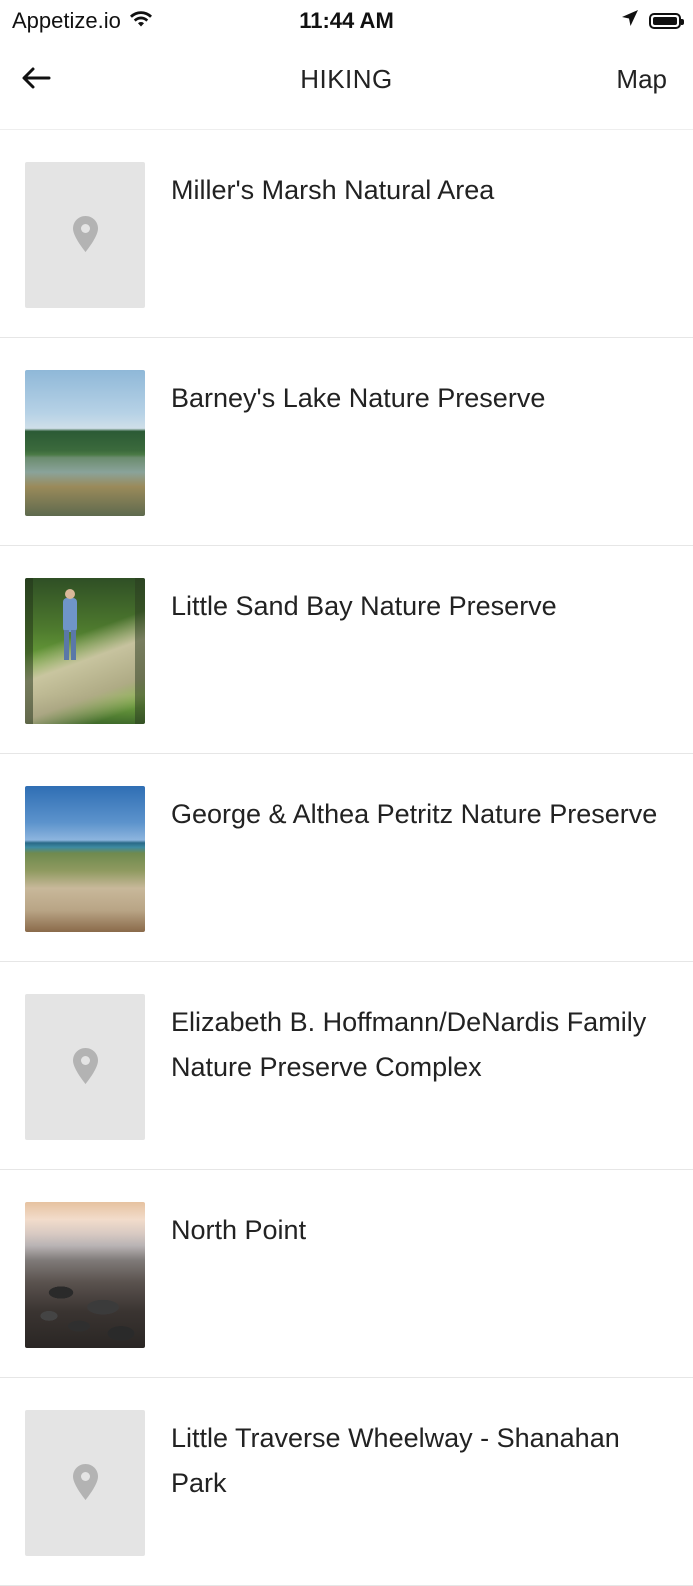  Describe the element at coordinates (630, 20) in the screenshot. I see `location-arrow-icon` at that location.